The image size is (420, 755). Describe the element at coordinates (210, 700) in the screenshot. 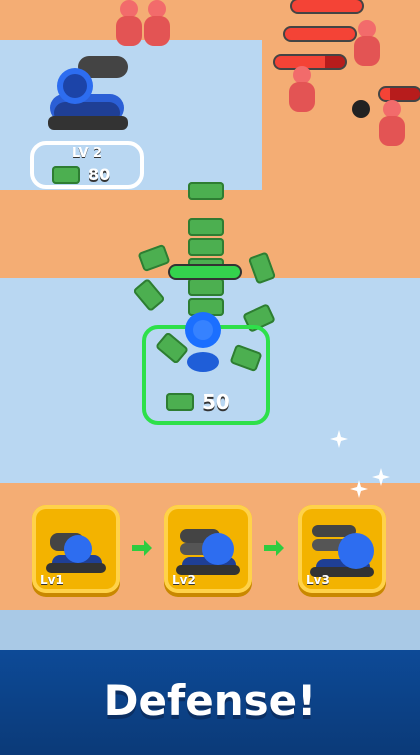

I see `banner-title: Defense!` at that location.